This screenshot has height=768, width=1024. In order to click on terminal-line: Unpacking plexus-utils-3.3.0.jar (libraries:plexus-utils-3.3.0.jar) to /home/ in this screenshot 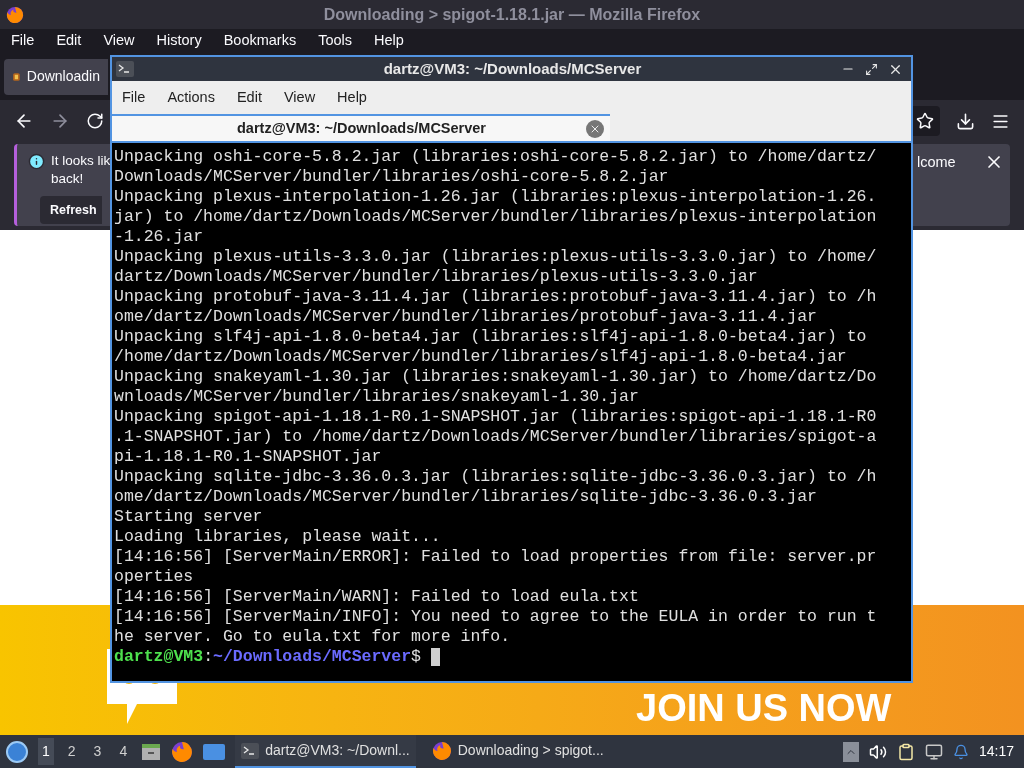, I will do `click(495, 257)`.